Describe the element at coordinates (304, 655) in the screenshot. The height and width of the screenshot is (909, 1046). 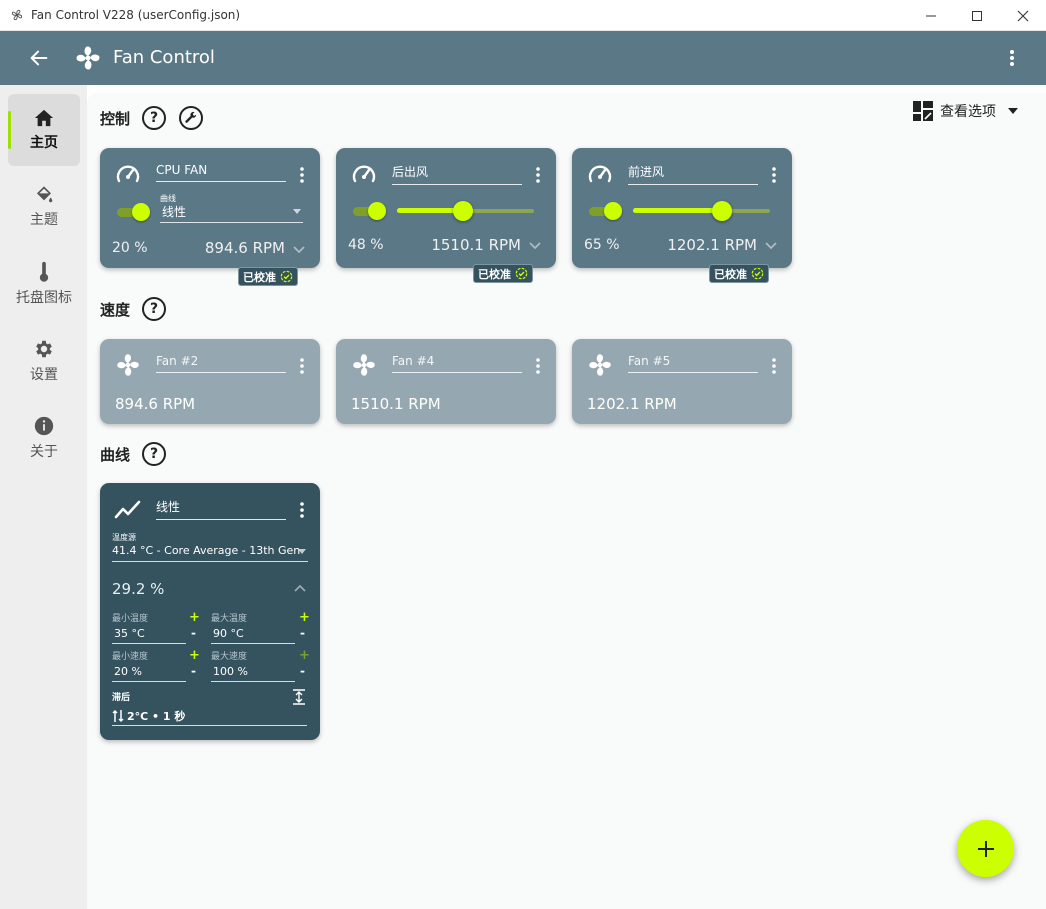
I see `max-speed-plus: +` at that location.